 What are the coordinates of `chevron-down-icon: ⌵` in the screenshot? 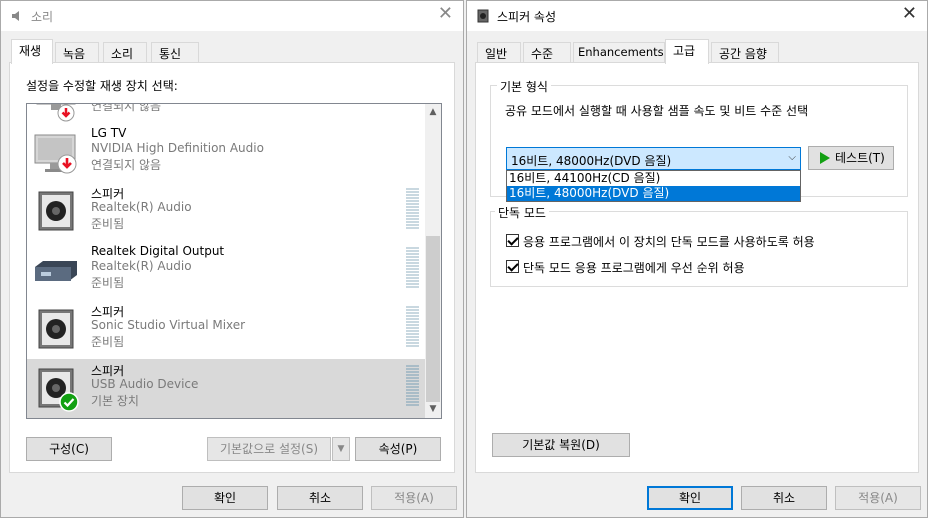 It's located at (792, 157).